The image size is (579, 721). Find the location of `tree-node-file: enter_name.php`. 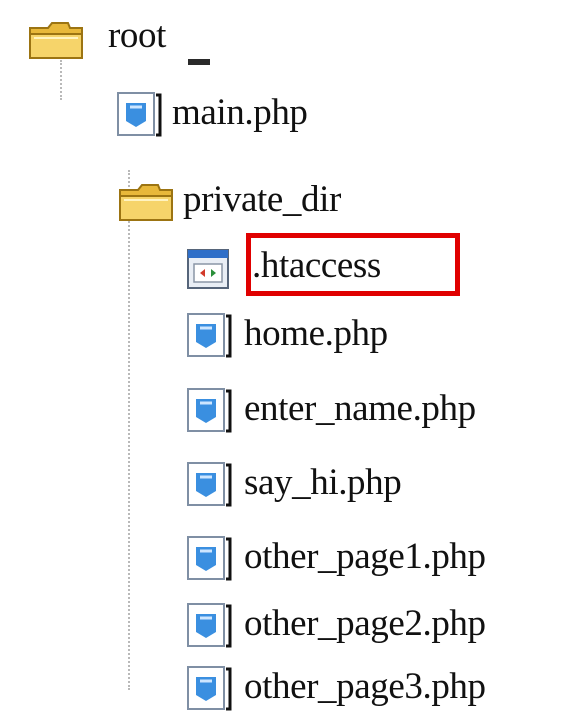

tree-node-file: enter_name.php is located at coordinates (285, 411).